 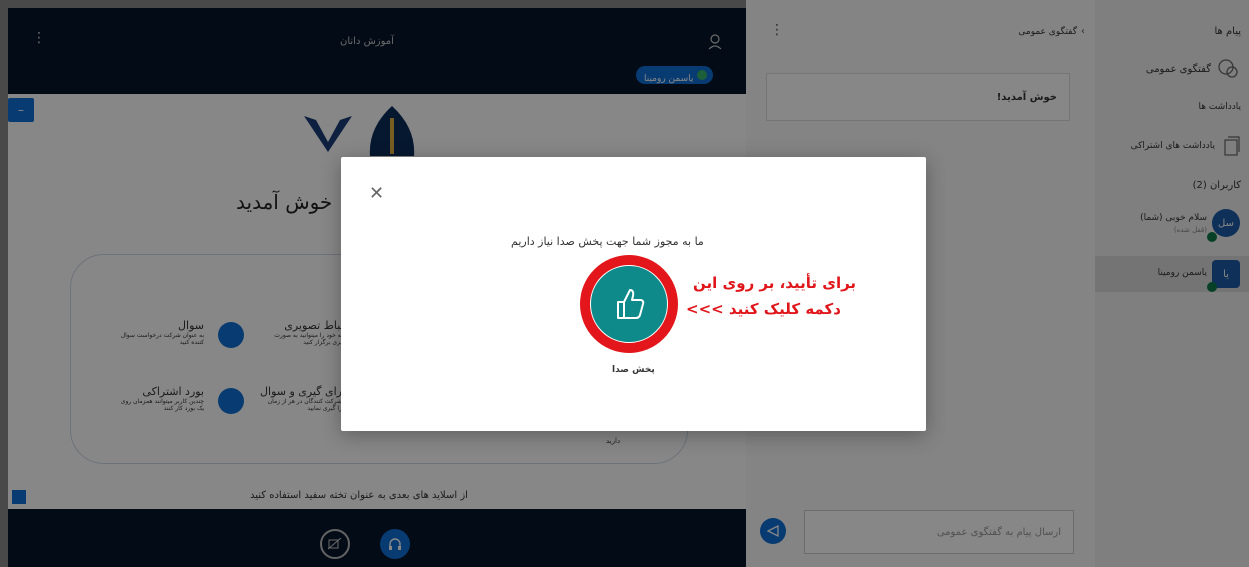 I want to click on thumbs-up-icon, so click(x=631, y=304).